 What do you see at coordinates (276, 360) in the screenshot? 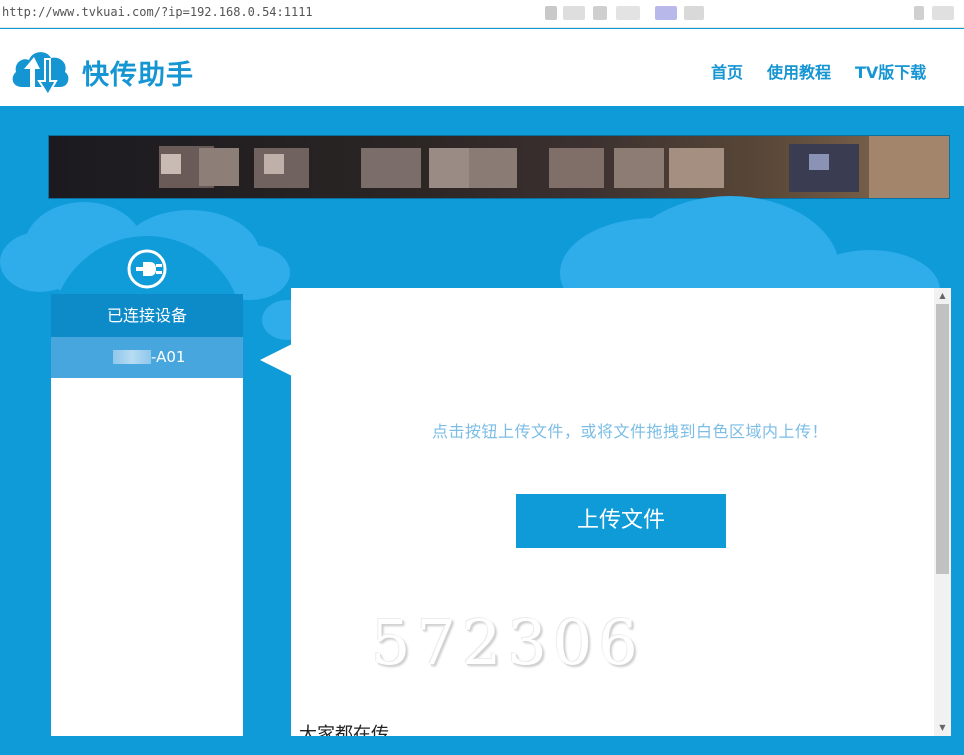
I see `selection-pointer` at bounding box center [276, 360].